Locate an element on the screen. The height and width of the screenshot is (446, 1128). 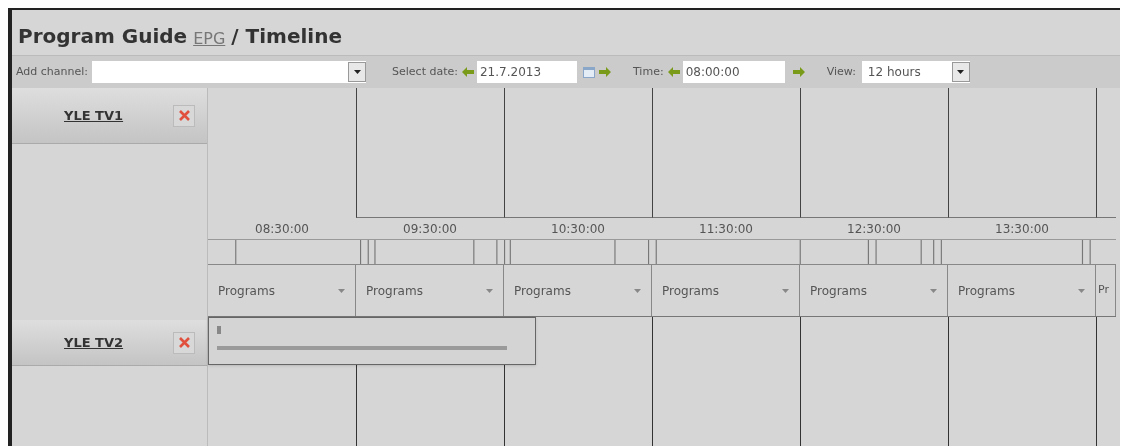
calendar-icon is located at coordinates (589, 72).